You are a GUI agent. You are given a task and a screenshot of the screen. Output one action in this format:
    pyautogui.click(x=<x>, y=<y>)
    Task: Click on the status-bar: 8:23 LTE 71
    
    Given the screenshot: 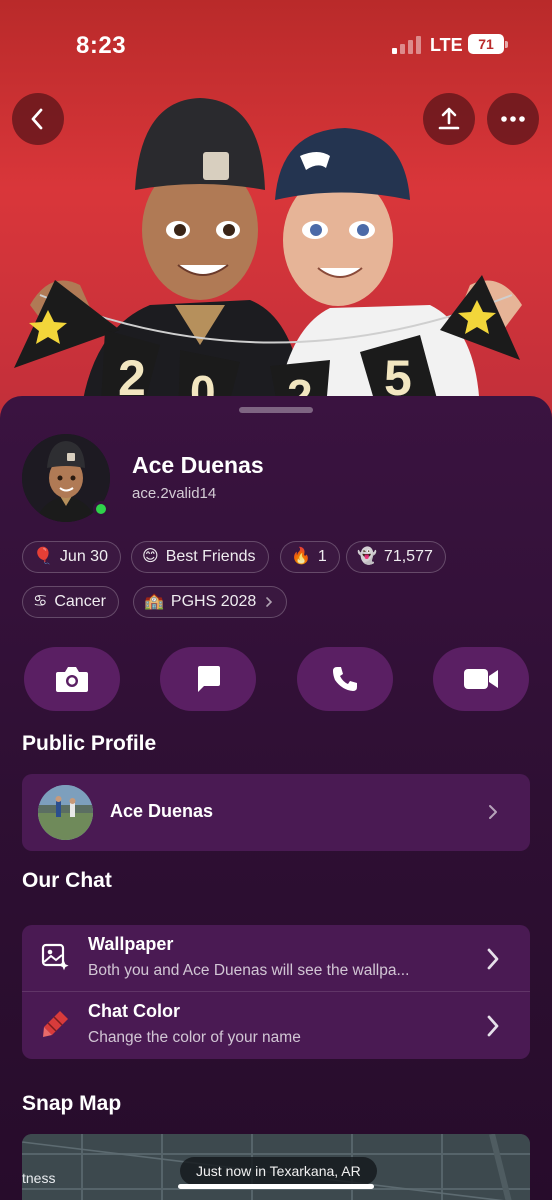 What is the action you would take?
    pyautogui.click(x=276, y=45)
    